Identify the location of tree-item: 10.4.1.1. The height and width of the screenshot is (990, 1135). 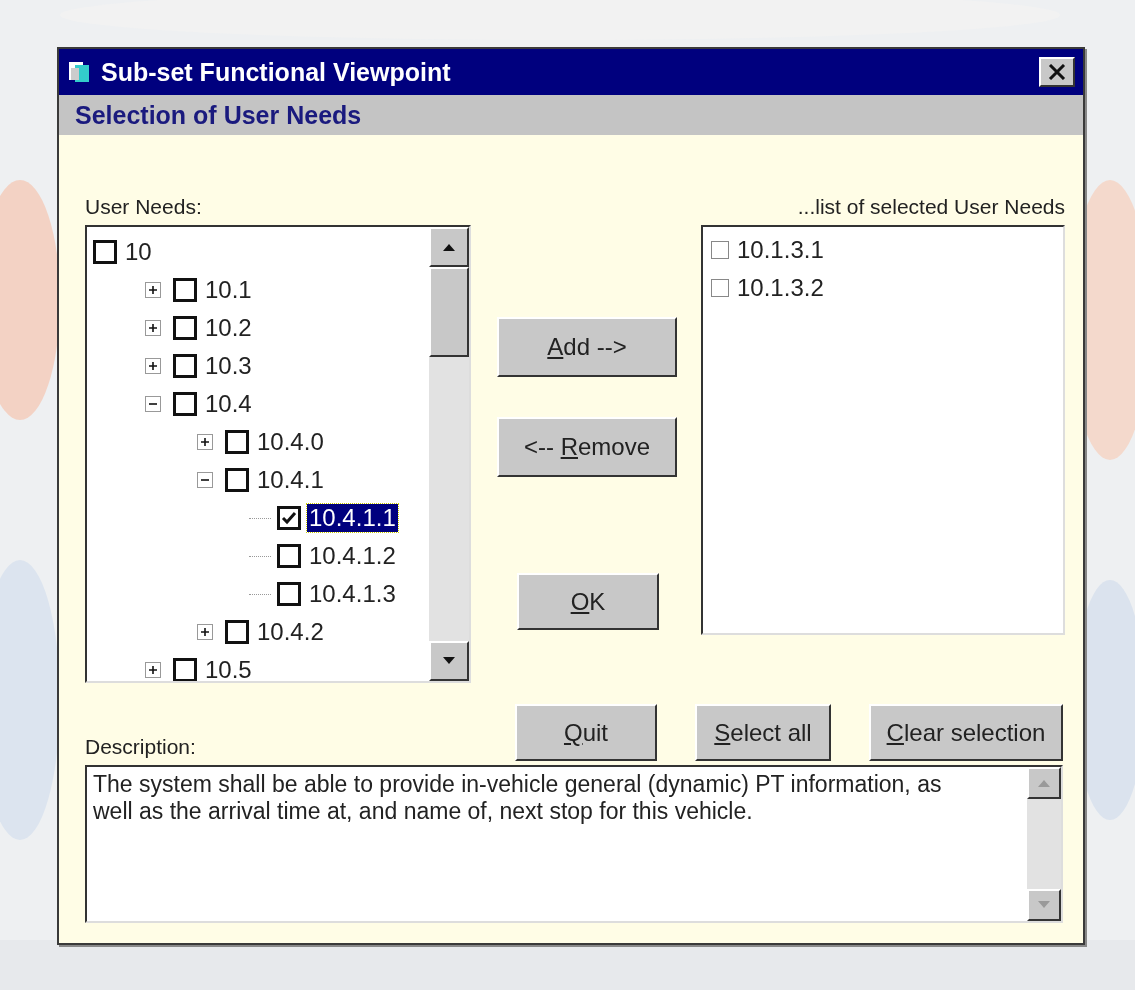
(352, 518).